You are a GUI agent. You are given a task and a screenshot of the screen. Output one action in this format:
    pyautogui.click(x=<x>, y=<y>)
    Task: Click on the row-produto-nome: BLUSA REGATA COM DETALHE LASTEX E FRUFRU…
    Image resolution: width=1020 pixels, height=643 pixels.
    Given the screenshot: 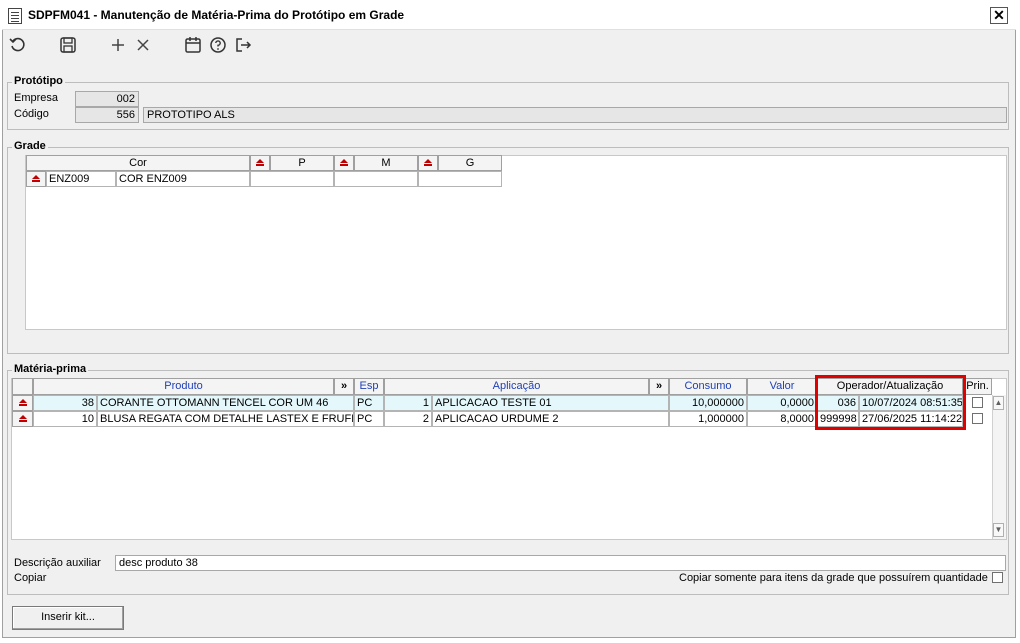 What is the action you would take?
    pyautogui.click(x=225, y=419)
    